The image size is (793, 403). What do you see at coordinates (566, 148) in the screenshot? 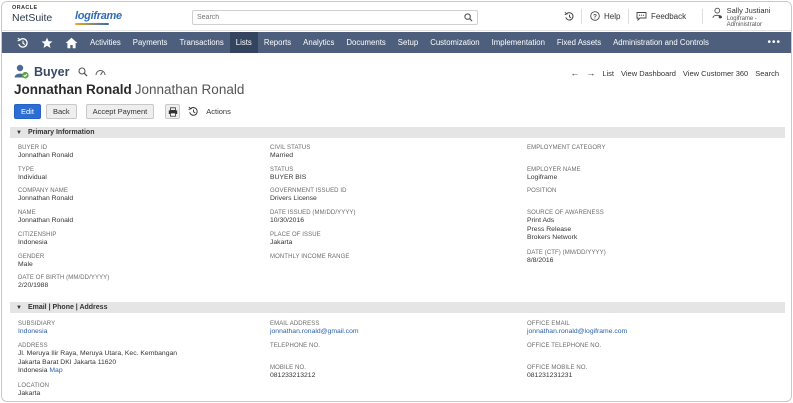
I see `field-employment-category: EMPLOYMENT CATEGORY` at bounding box center [566, 148].